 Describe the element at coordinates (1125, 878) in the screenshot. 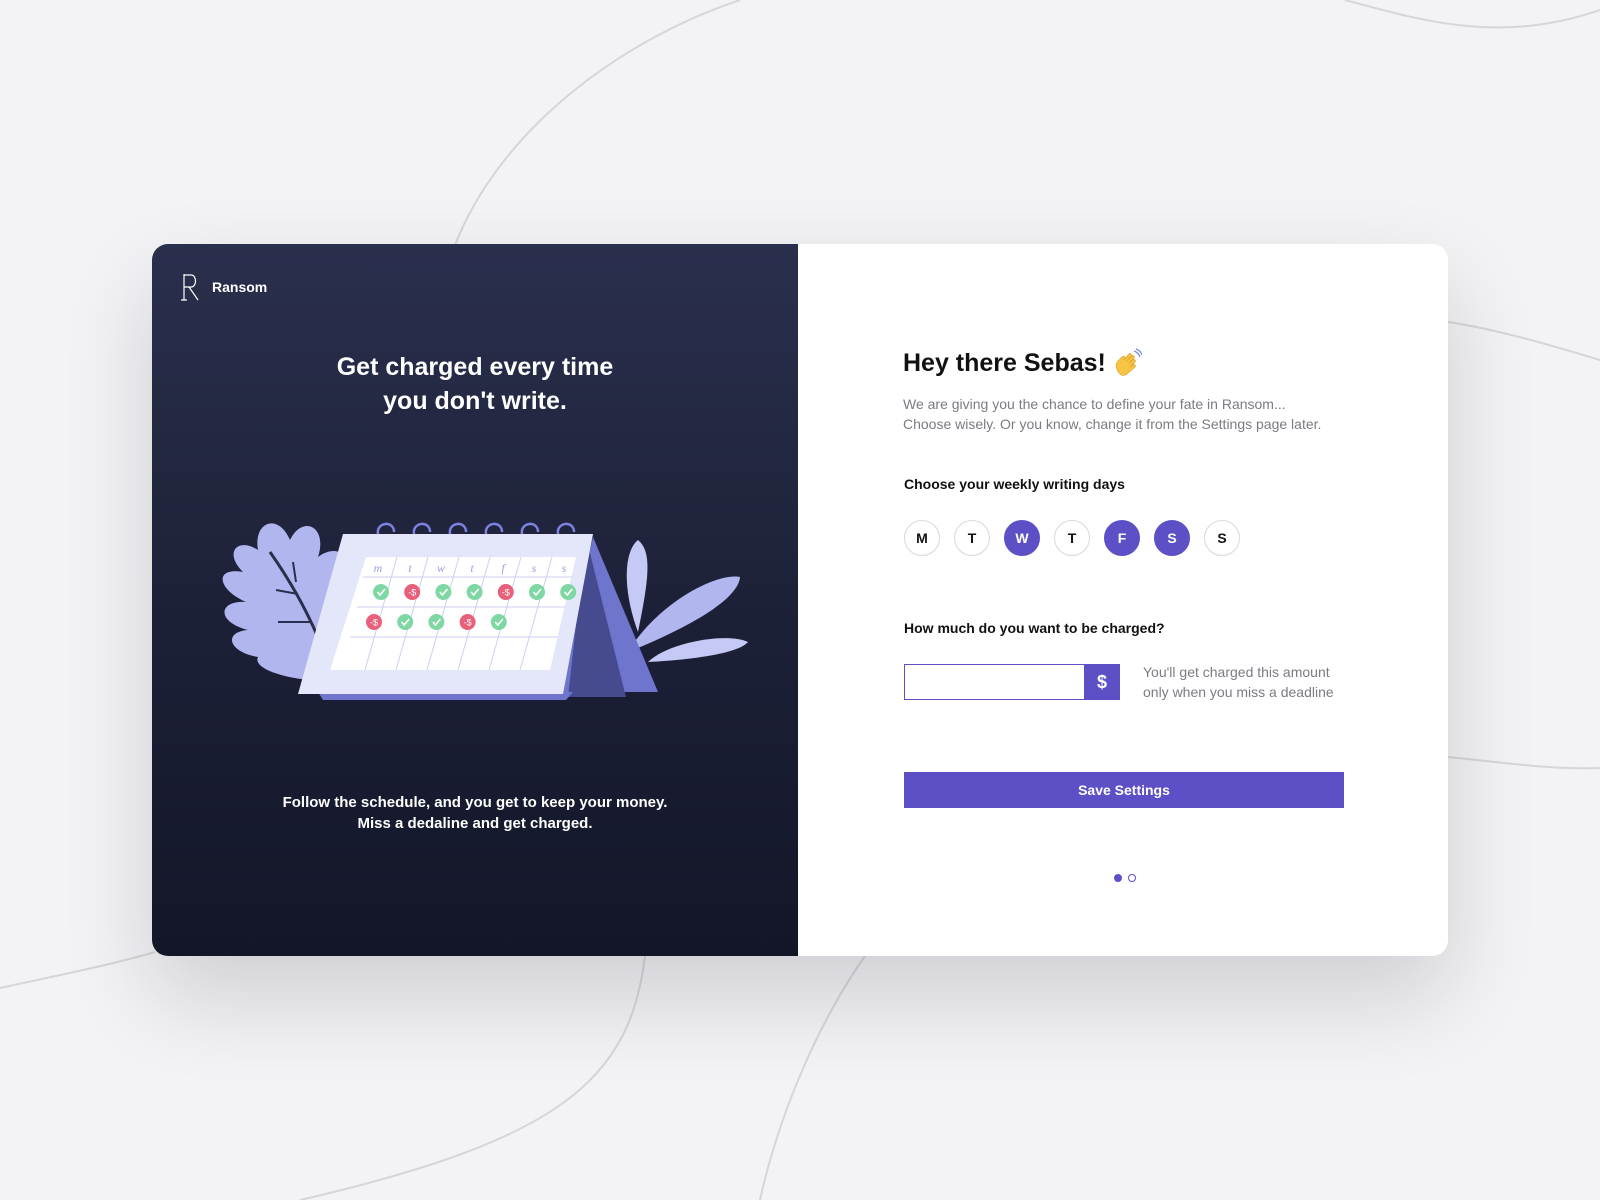

I see `pagination-dots` at that location.